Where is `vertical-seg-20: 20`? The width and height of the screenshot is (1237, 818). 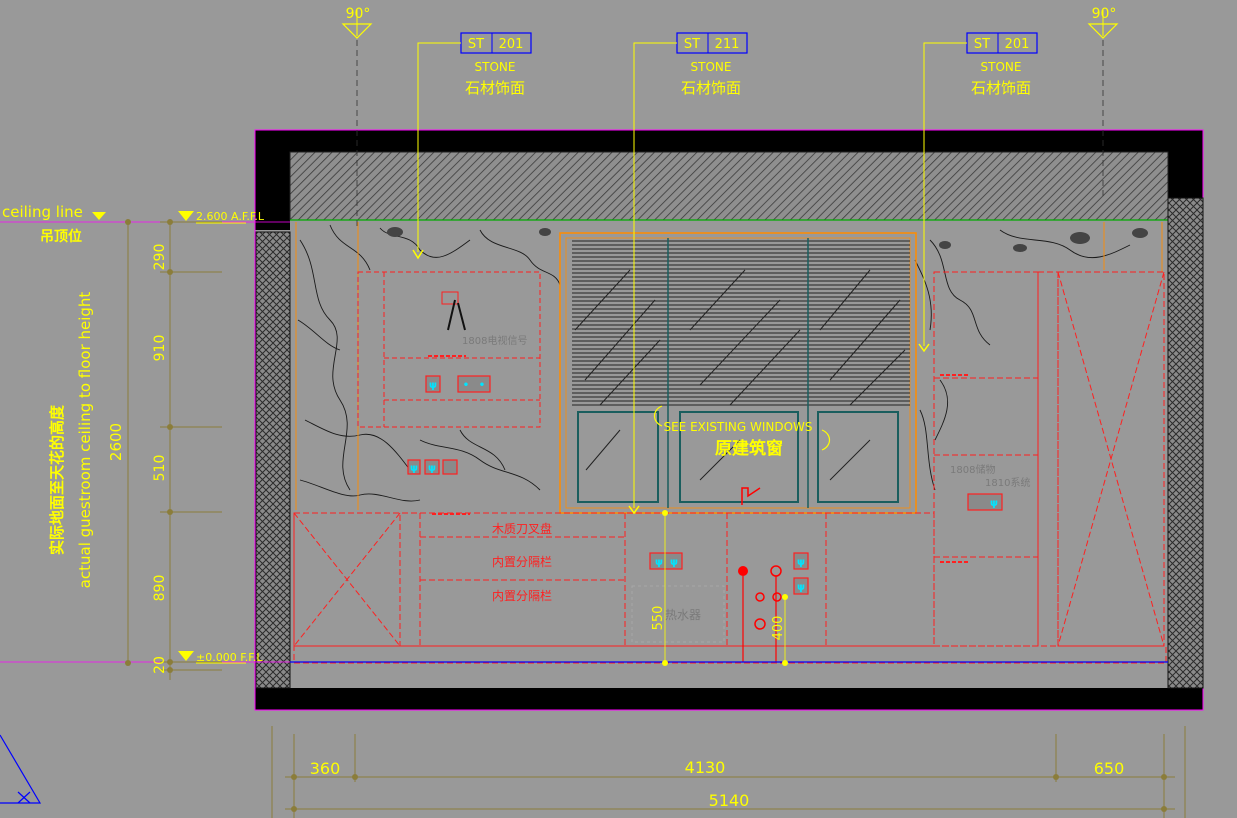 vertical-seg-20: 20 is located at coordinates (160, 665).